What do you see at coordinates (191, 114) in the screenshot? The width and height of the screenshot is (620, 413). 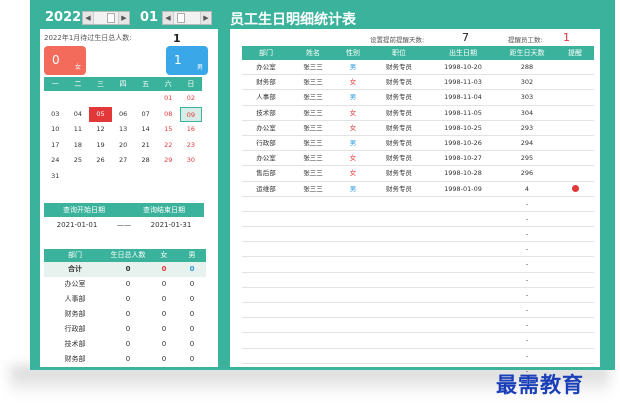 I see `calendar-day: 09` at bounding box center [191, 114].